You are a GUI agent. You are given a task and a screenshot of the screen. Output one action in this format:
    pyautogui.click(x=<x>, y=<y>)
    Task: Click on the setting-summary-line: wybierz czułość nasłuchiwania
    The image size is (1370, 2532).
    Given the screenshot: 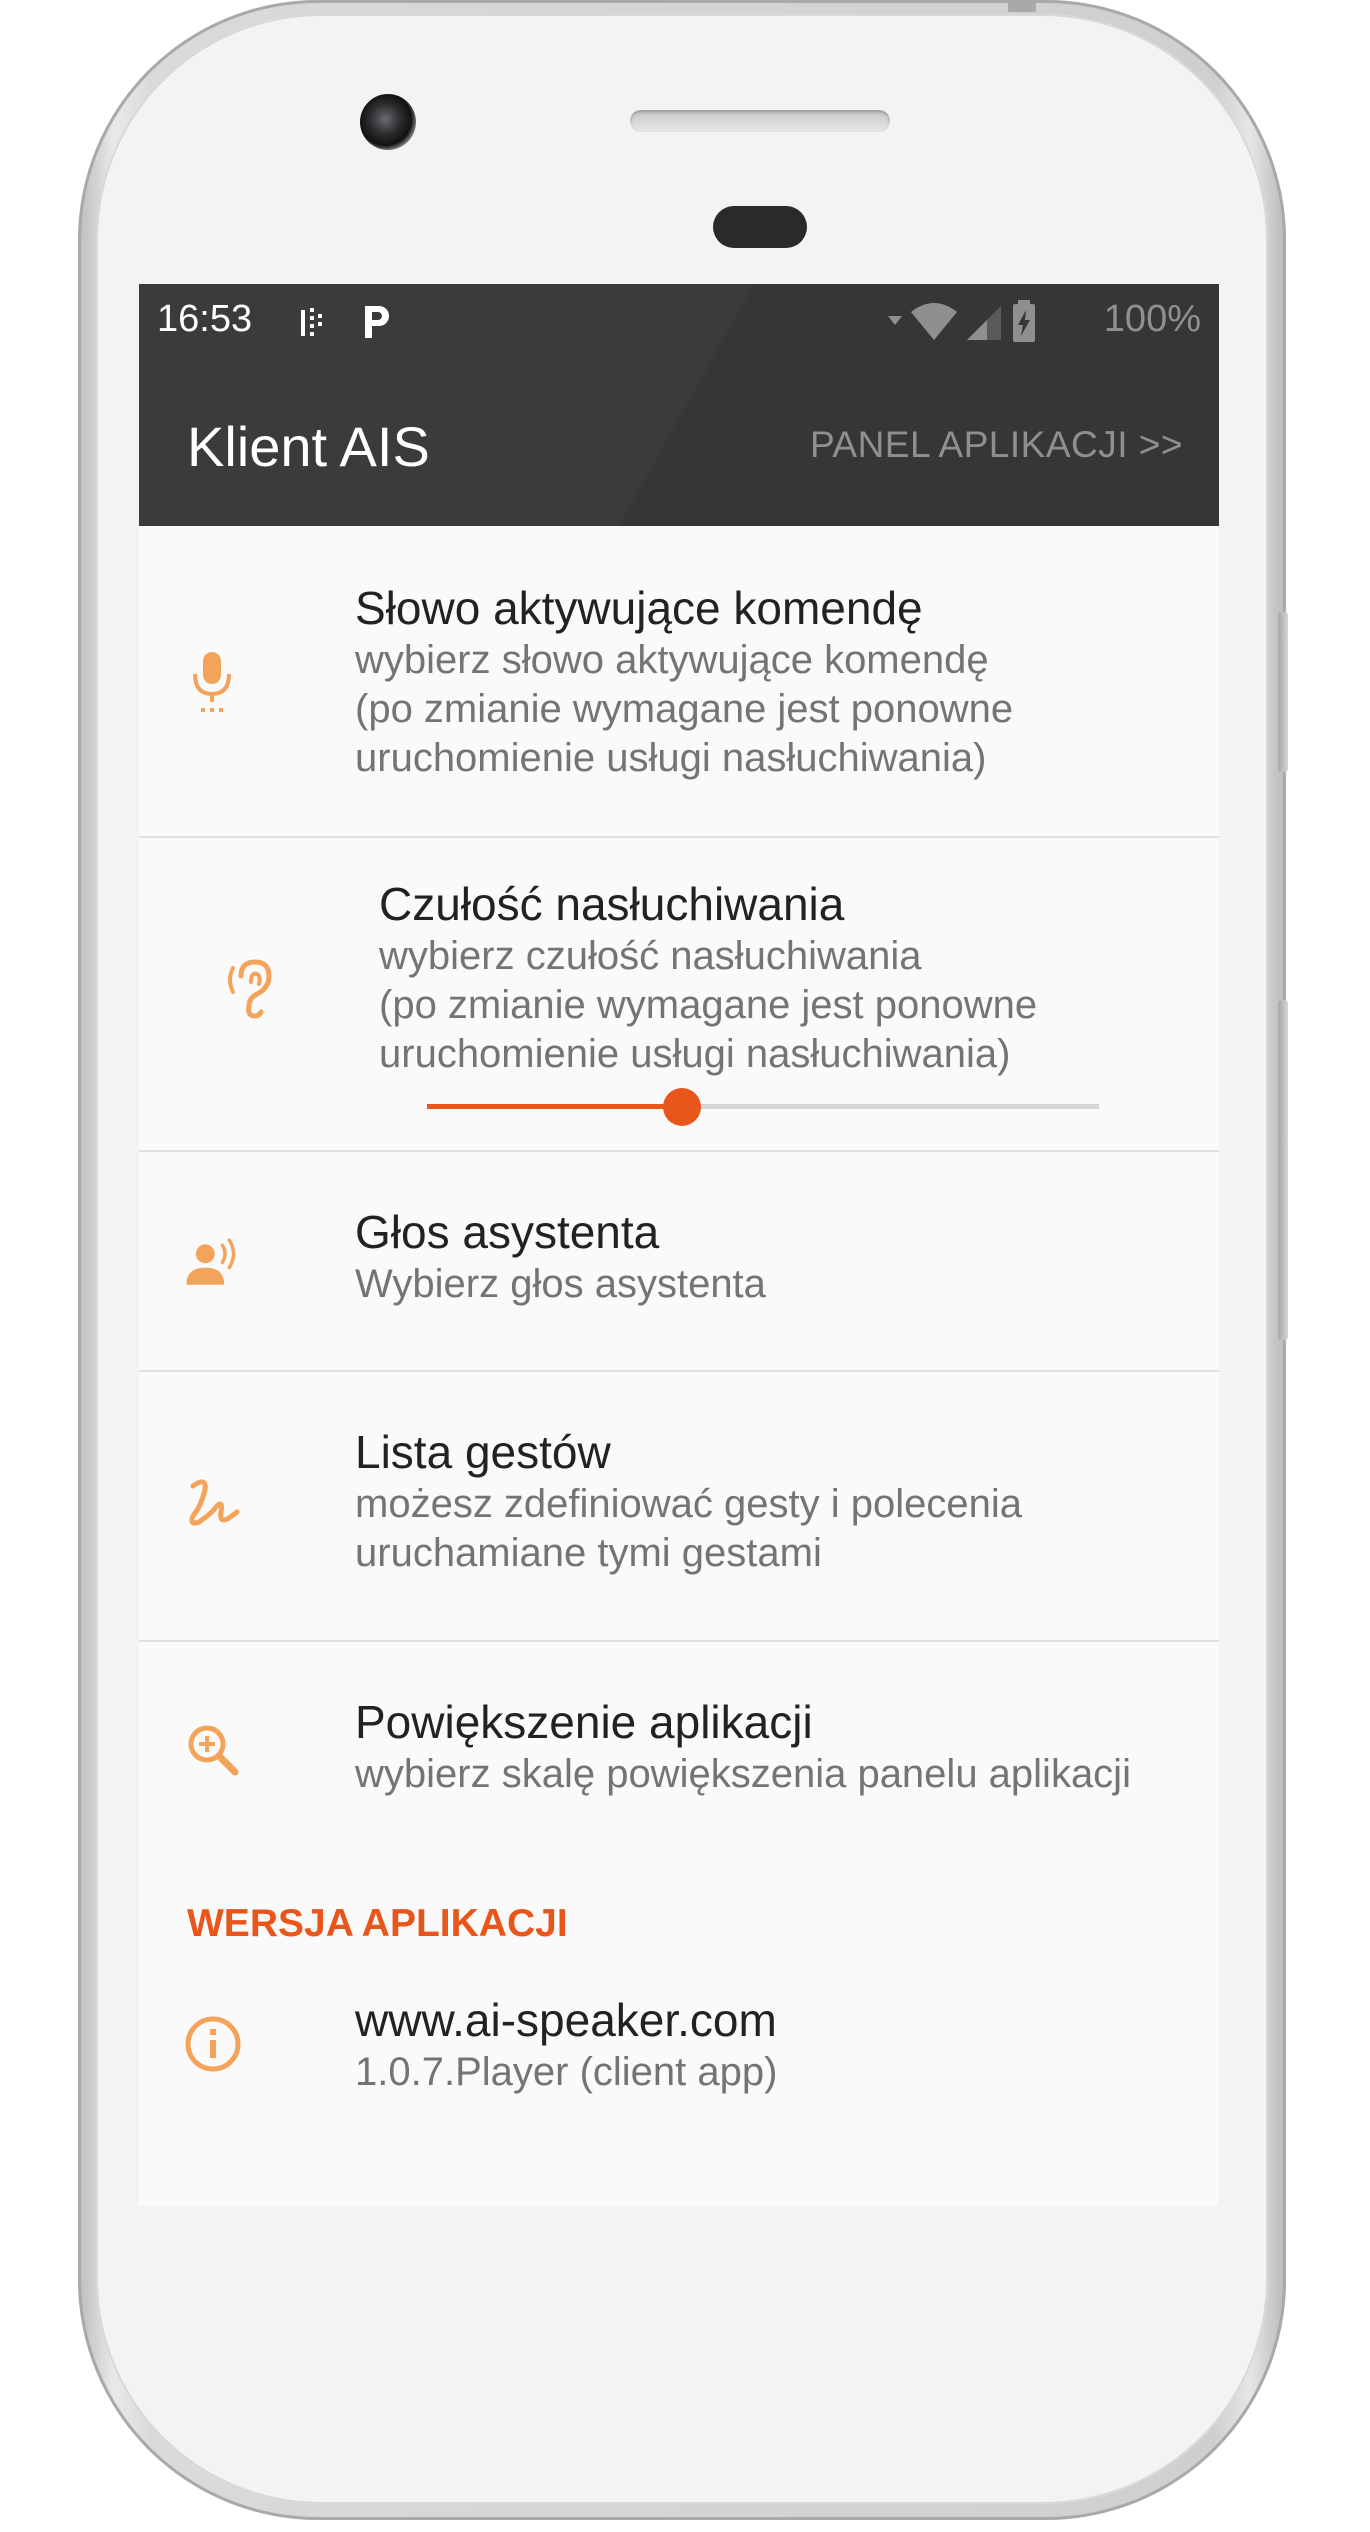 What is the action you would take?
    pyautogui.click(x=650, y=956)
    